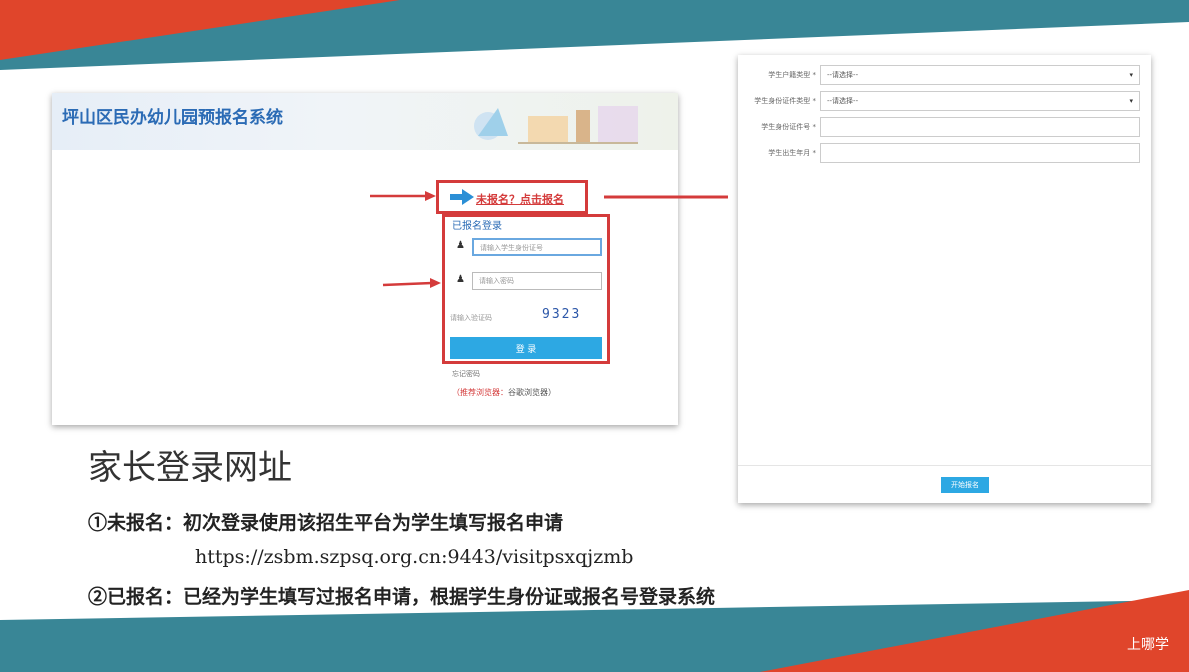 This screenshot has height=672, width=1189. What do you see at coordinates (520, 199) in the screenshot?
I see `register-link: 未报名？点击报名` at bounding box center [520, 199].